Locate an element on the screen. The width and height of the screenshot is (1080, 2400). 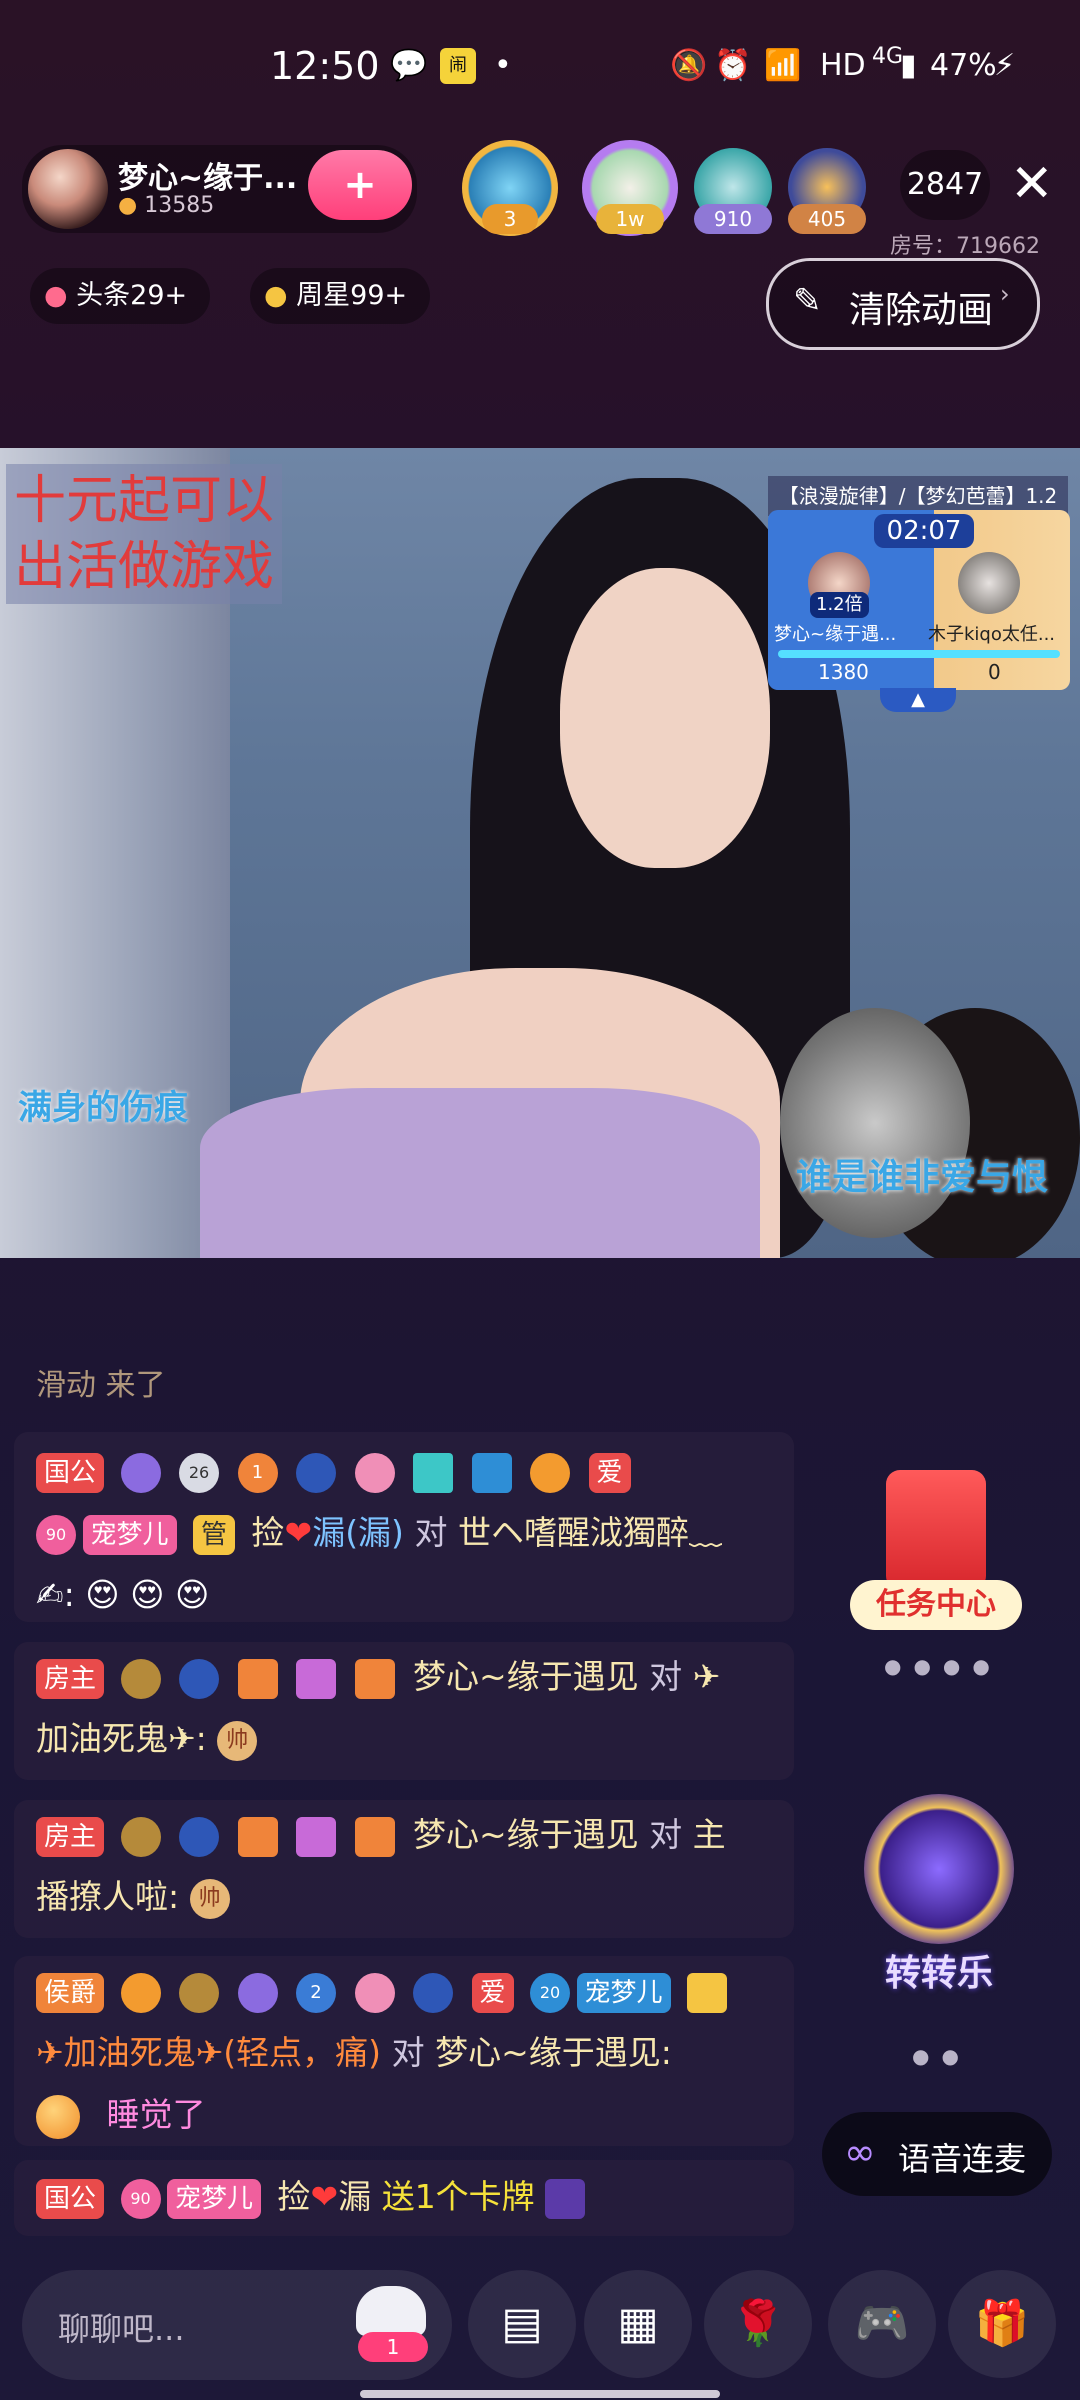
signal-4g: 4G is located at coordinates (888, 56).